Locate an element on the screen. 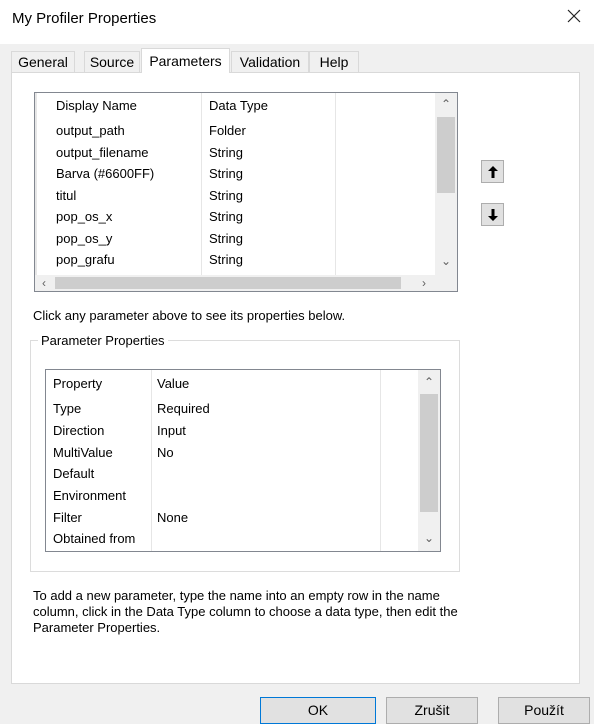  parameter-name: pop_grafu is located at coordinates (85, 259).